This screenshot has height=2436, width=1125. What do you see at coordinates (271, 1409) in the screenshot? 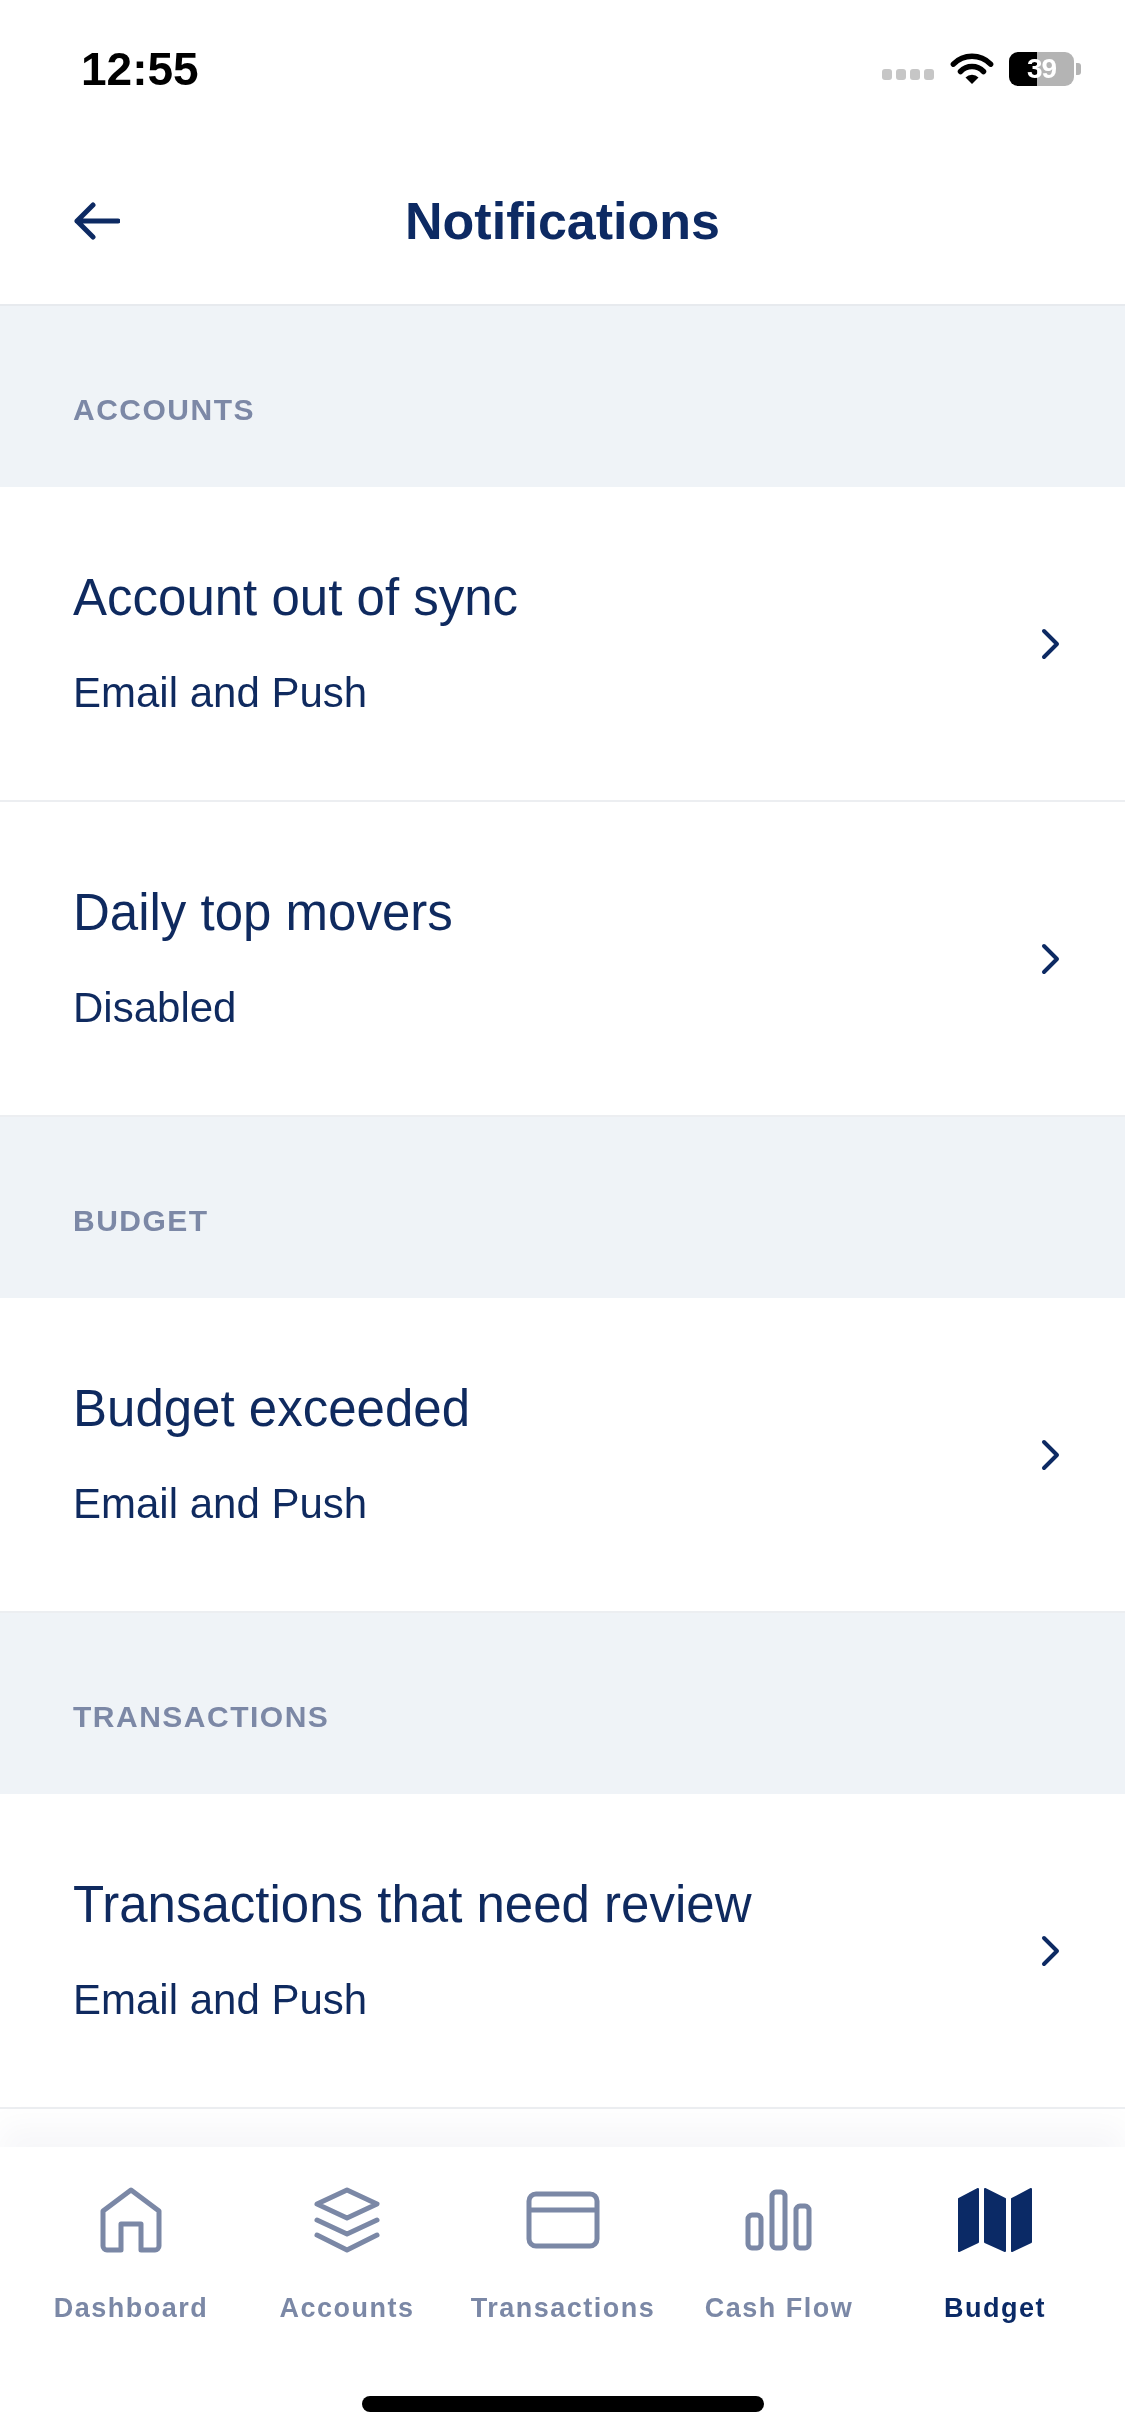
I see `setting-title: Budget exceeded` at bounding box center [271, 1409].